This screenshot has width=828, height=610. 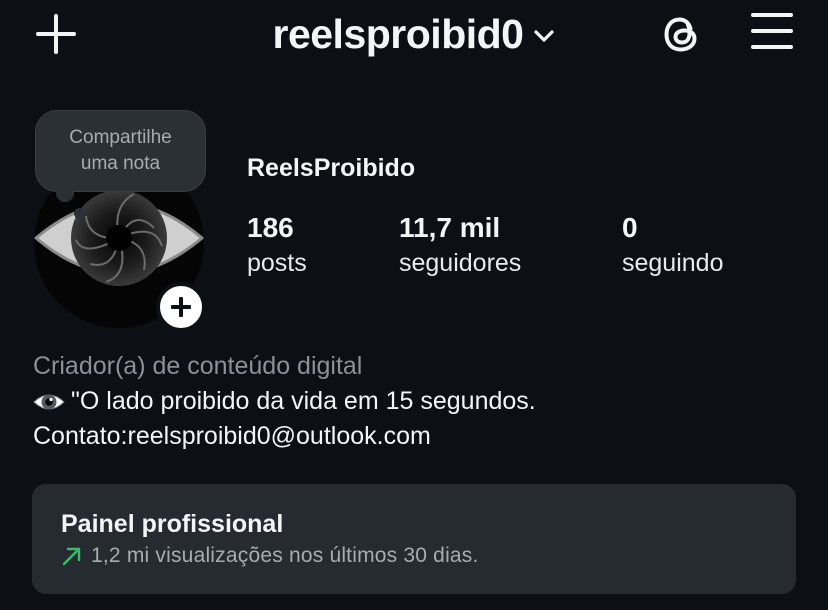 What do you see at coordinates (277, 245) in the screenshot?
I see `posts-stat: 186 posts` at bounding box center [277, 245].